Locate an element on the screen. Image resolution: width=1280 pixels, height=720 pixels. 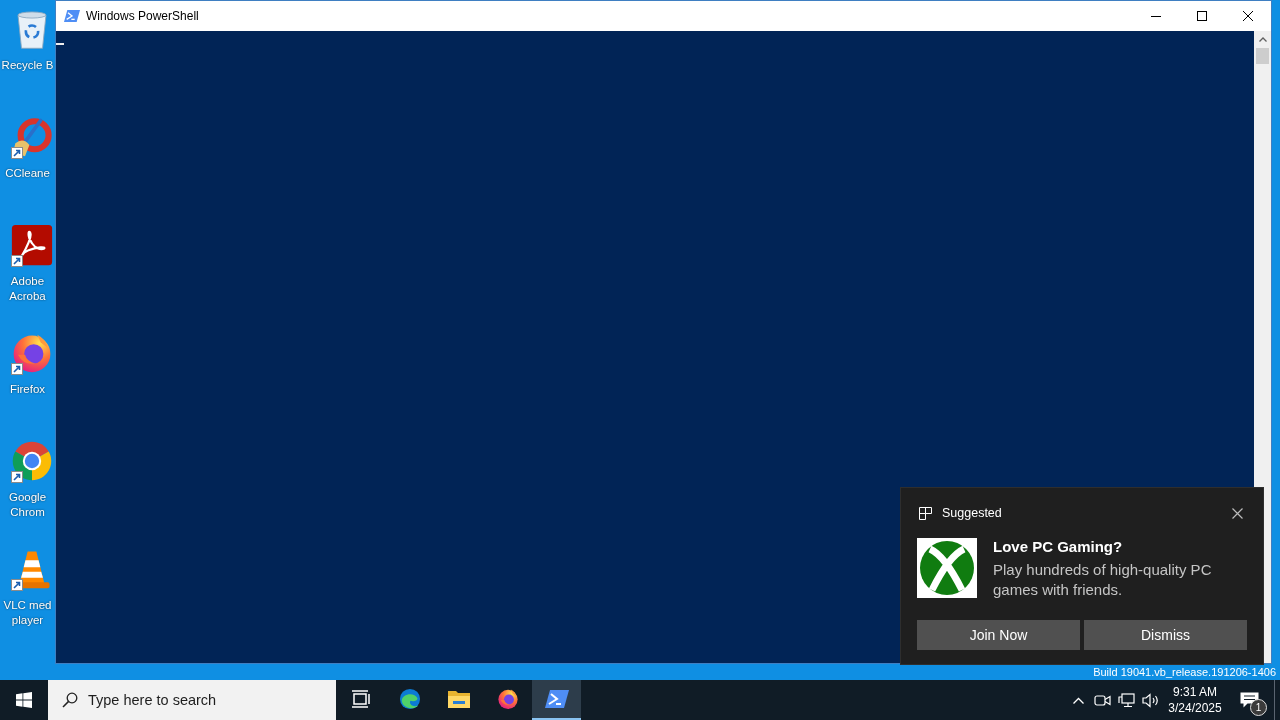
search-field: Type here to search is located at coordinates (192, 700).